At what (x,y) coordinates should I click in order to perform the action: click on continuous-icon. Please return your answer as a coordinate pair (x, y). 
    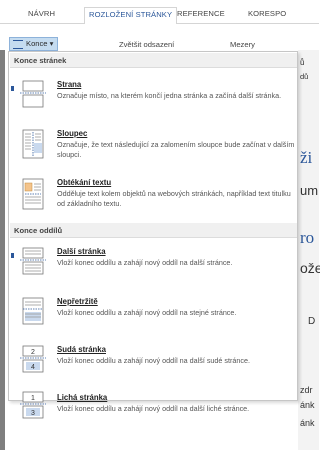
    Looking at the image, I should click on (33, 311).